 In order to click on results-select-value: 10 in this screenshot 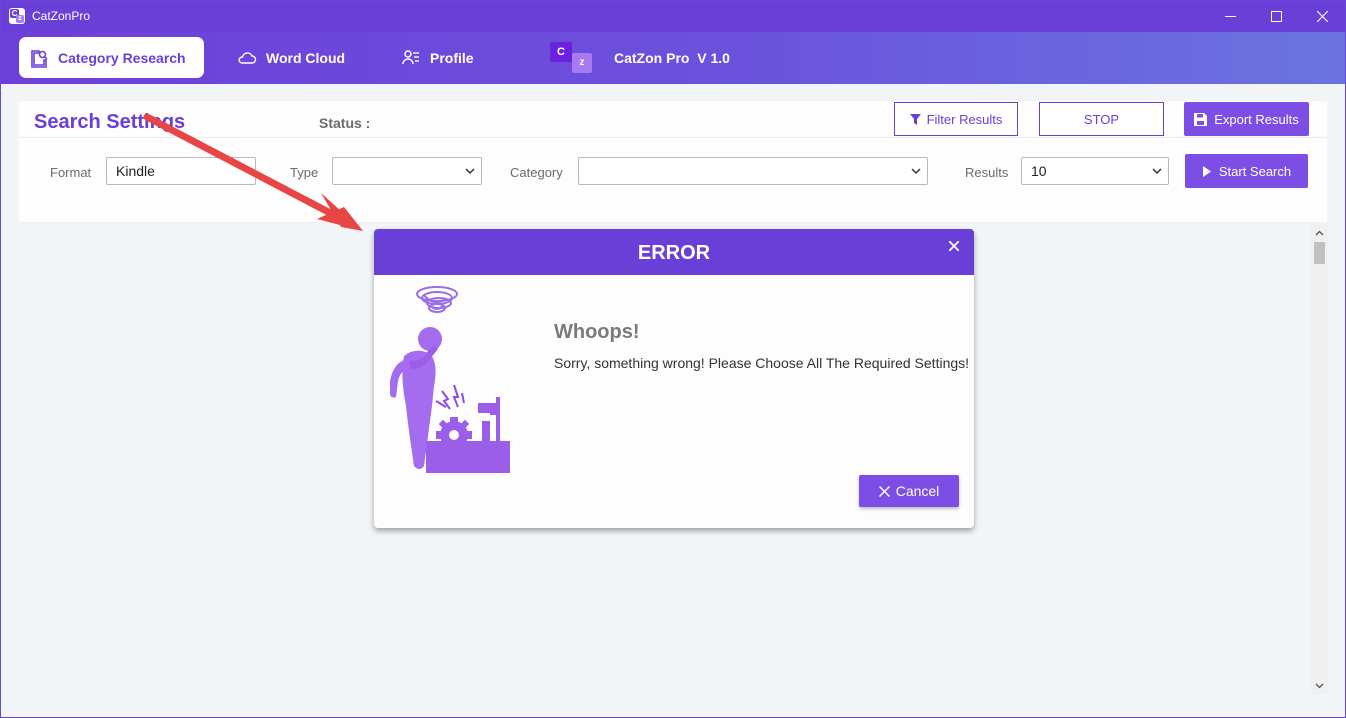, I will do `click(1039, 171)`.